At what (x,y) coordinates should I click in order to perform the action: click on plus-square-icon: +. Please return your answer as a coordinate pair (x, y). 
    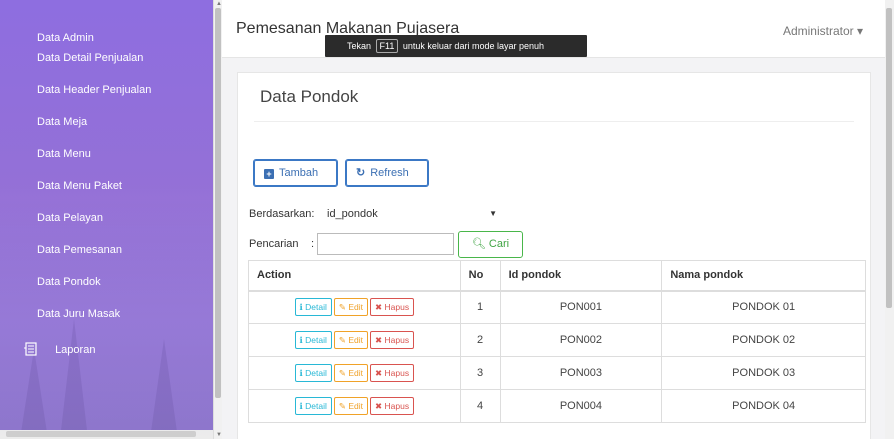
    Looking at the image, I should click on (269, 174).